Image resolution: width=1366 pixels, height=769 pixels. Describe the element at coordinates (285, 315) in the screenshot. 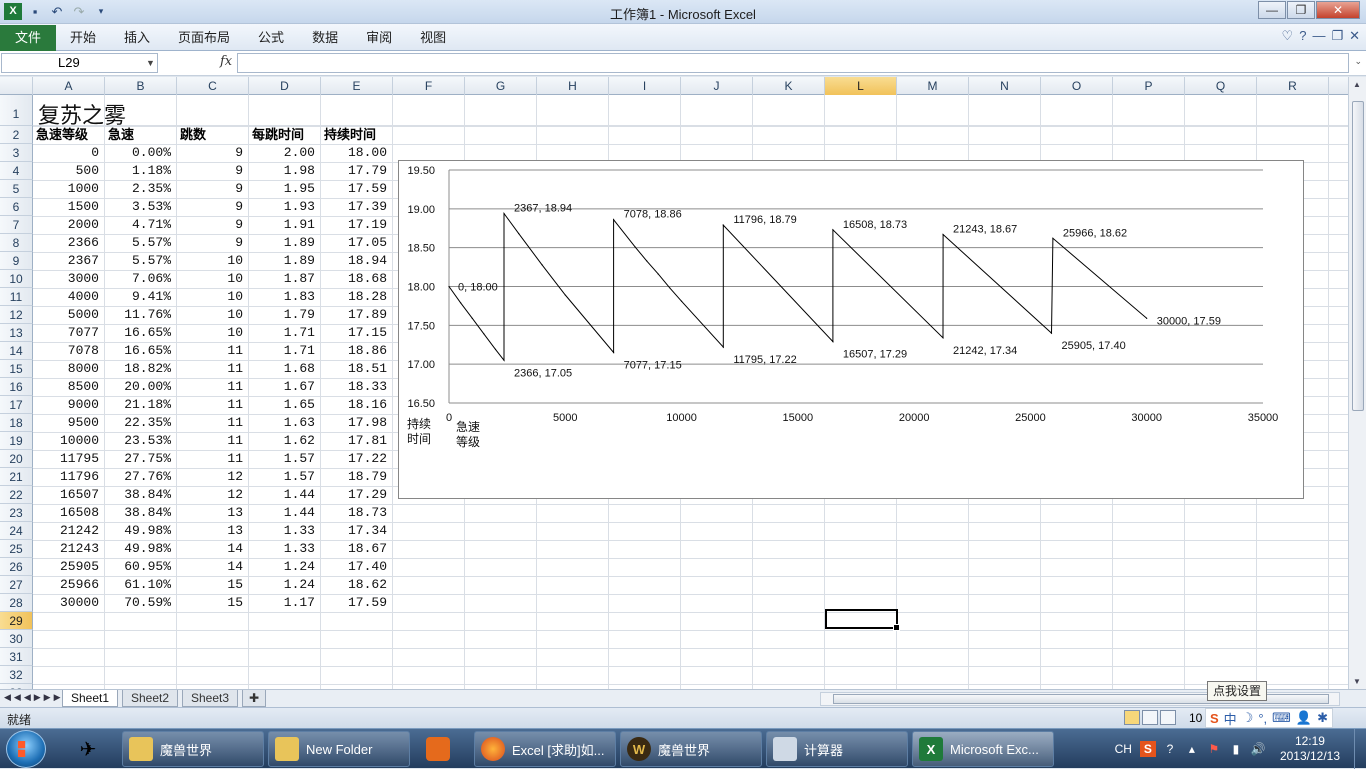

I see `table-cell: 1.79` at that location.